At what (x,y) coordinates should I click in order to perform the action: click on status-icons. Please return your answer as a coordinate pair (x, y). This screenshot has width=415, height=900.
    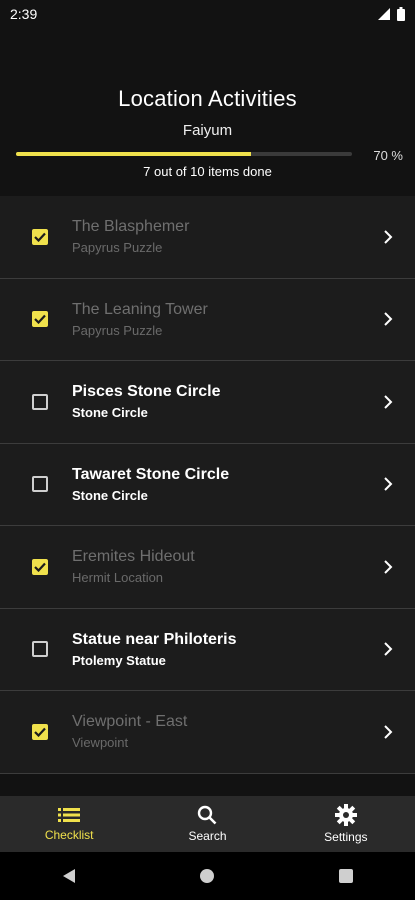
    Looking at the image, I should click on (391, 14).